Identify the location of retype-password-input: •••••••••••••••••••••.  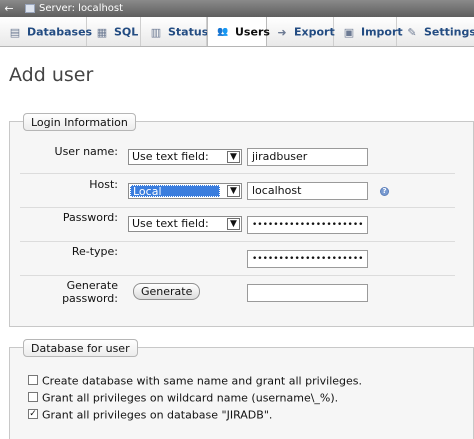
(307, 259).